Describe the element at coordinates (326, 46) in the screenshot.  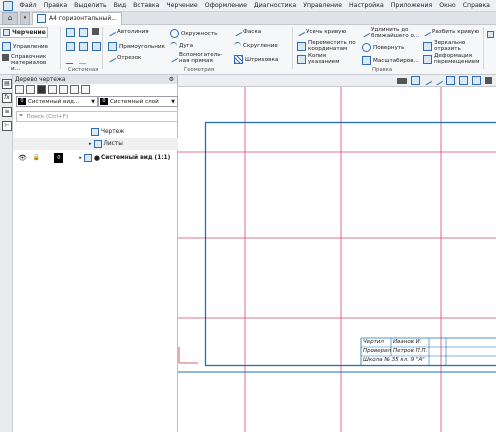
I see `move-by-coordinates-button: Переместить по координатам` at that location.